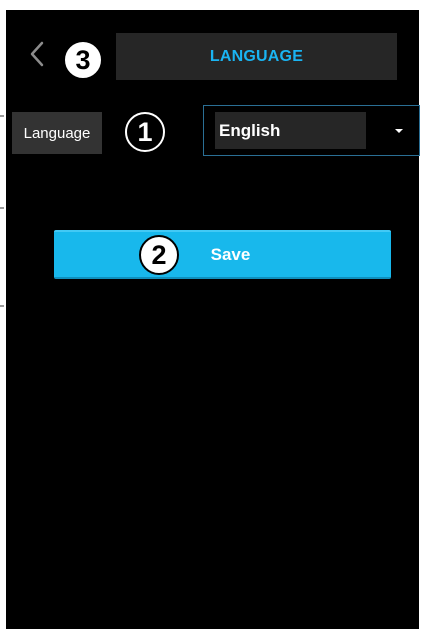 This screenshot has width=435, height=635. I want to click on language-select-value-box: English, so click(290, 130).